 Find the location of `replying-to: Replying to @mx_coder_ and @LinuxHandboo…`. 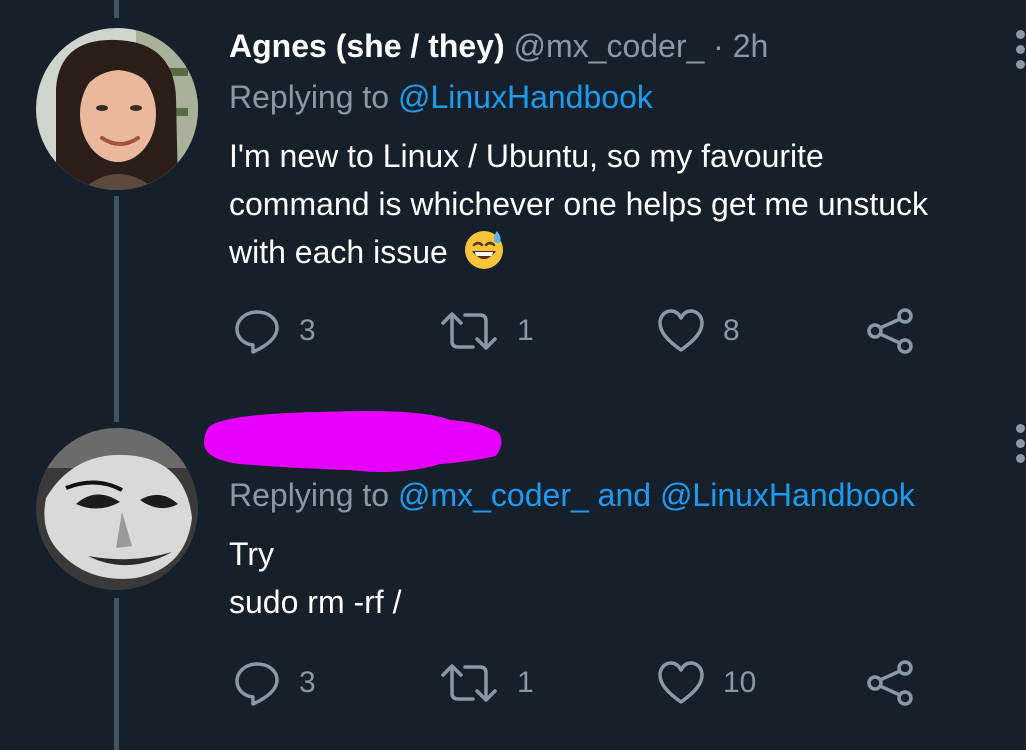

replying-to: Replying to @mx_coder_ and @LinuxHandboo… is located at coordinates (572, 495).